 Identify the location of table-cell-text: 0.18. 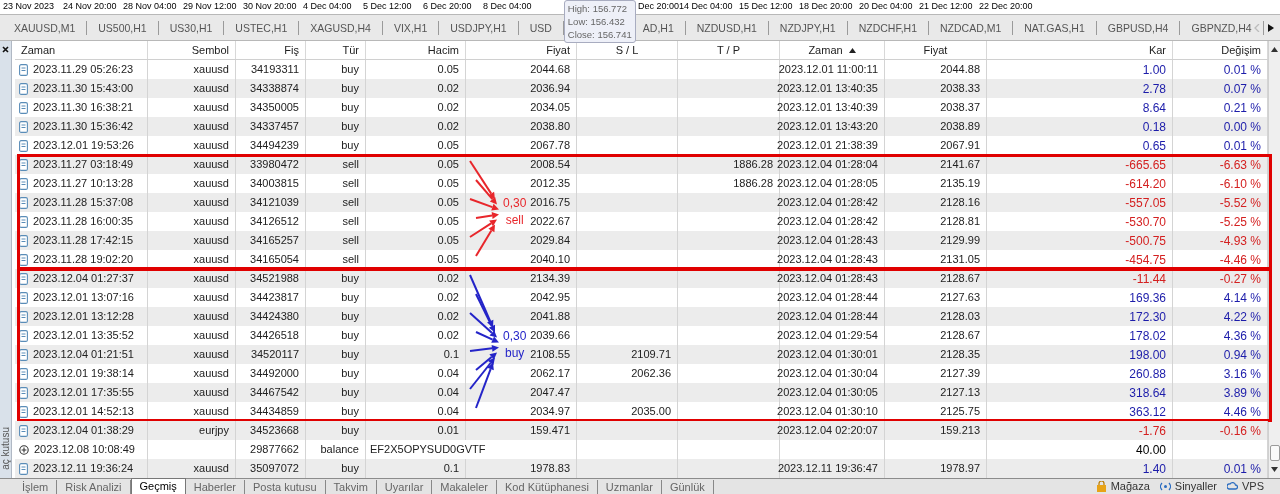
(1154, 127).